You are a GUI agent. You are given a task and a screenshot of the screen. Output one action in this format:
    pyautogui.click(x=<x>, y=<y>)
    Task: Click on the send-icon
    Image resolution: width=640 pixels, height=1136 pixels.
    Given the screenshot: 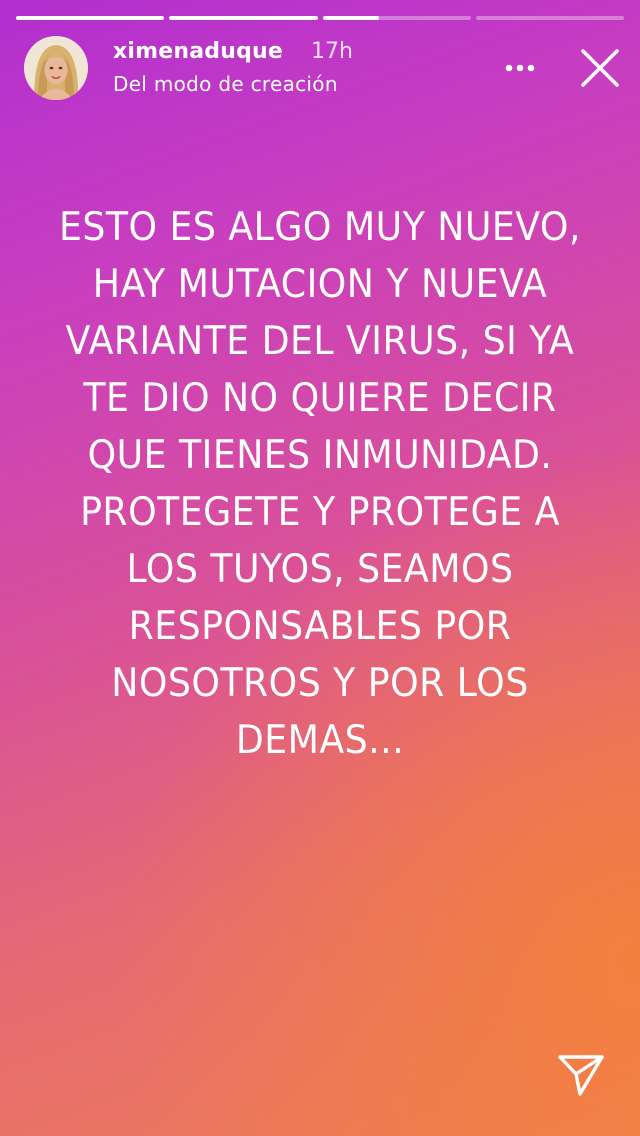 What is the action you would take?
    pyautogui.click(x=581, y=1075)
    